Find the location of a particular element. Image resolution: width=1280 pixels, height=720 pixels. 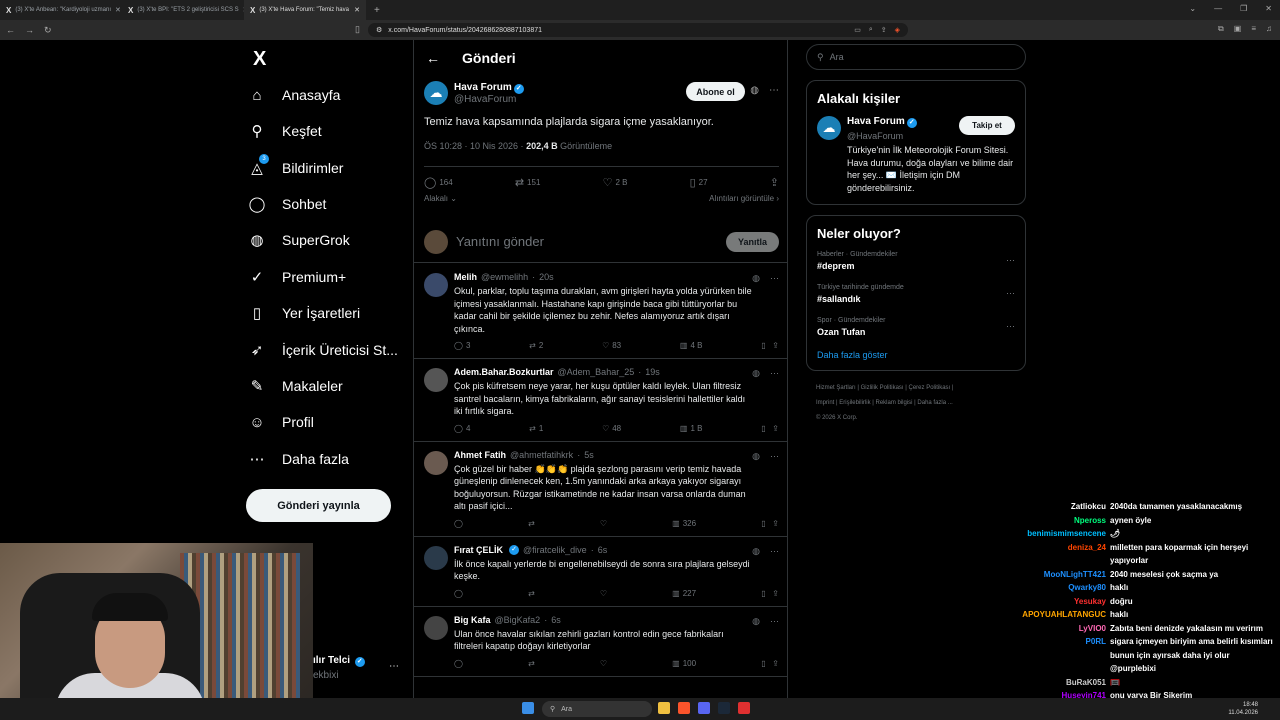

browser-tab: X (3) X'te Anbean: "Kardiyoloji uzmanı ✕ is located at coordinates (61, 10).